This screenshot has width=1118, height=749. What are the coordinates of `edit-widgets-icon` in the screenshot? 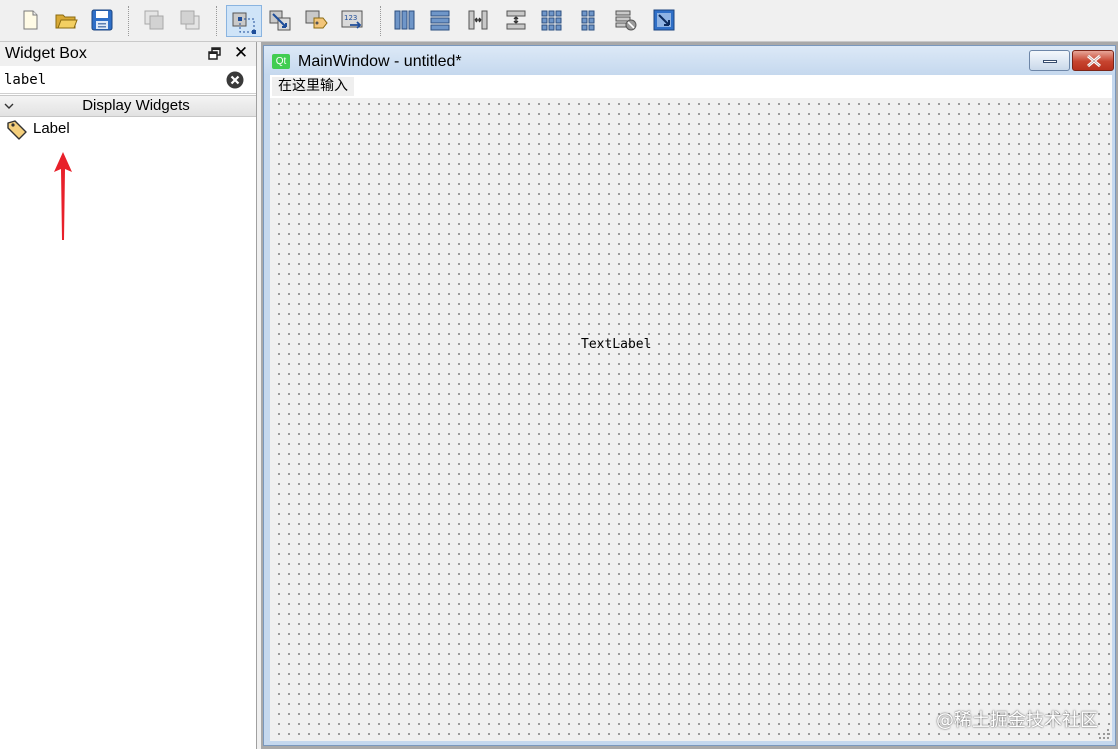 It's located at (244, 21).